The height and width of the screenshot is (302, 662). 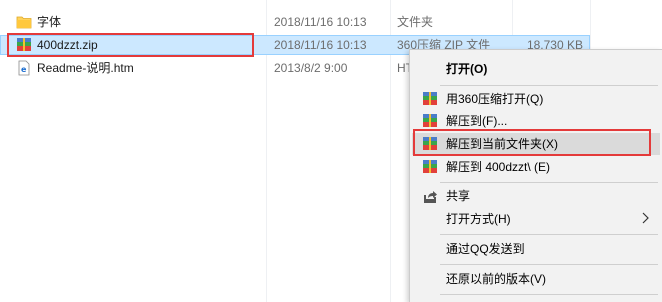 What do you see at coordinates (311, 68) in the screenshot?
I see `file-date: 2013/8/2 9:00` at bounding box center [311, 68].